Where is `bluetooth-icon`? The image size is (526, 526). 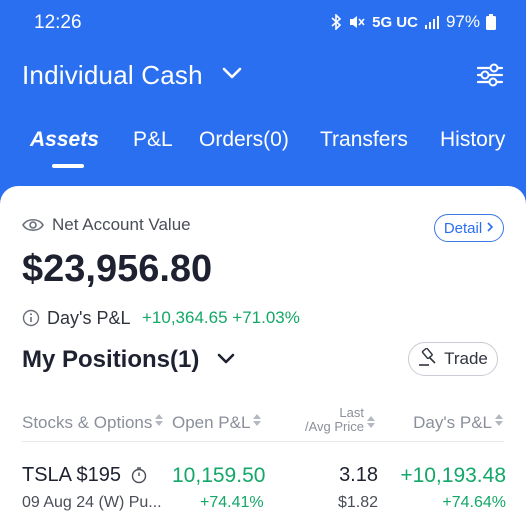 bluetooth-icon is located at coordinates (336, 22).